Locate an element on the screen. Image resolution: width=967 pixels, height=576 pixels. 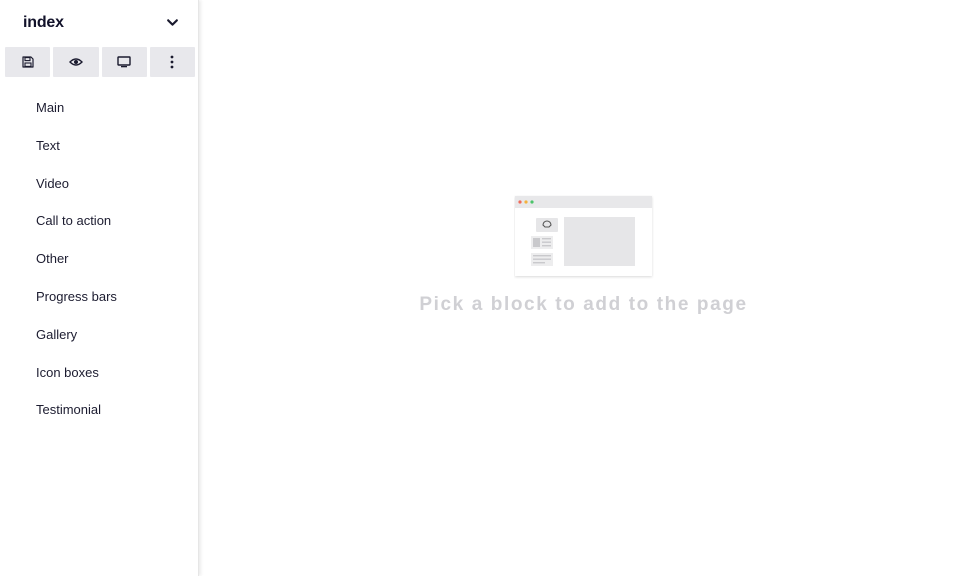
block-category-other: Other is located at coordinates (99, 259).